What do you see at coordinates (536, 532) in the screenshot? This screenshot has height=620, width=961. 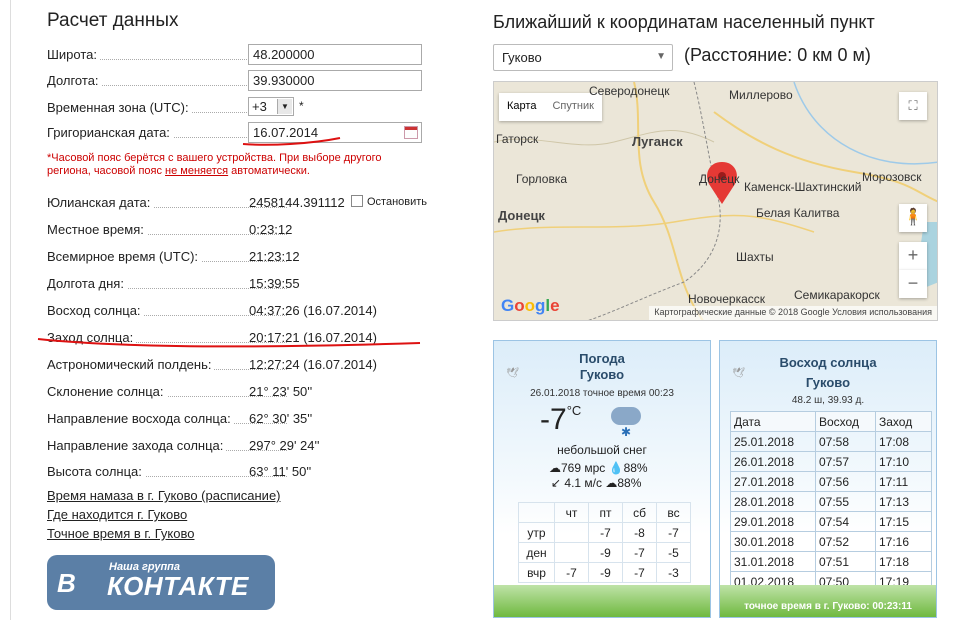 I see `row-label: утр` at bounding box center [536, 532].